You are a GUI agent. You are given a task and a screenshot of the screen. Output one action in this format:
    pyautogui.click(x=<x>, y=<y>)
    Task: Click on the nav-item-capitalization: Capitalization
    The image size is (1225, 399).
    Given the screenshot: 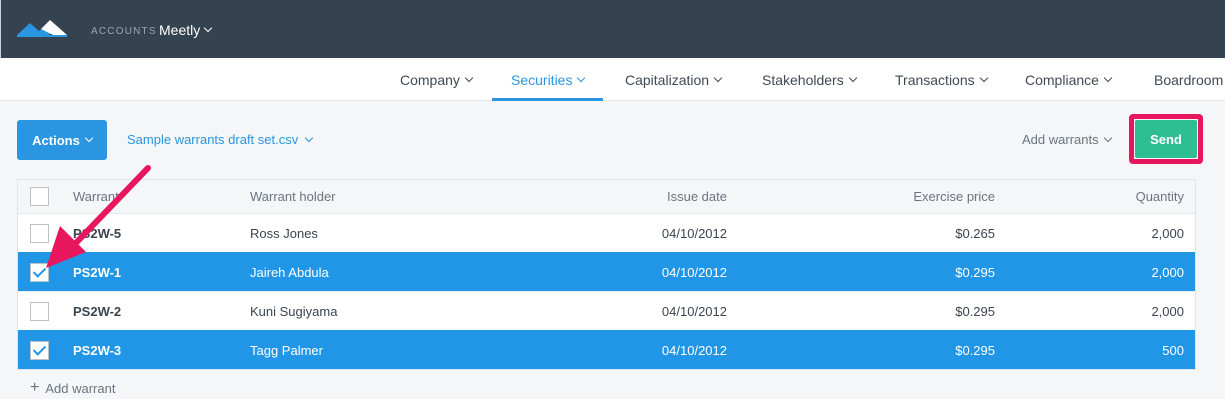 What is the action you would take?
    pyautogui.click(x=674, y=79)
    